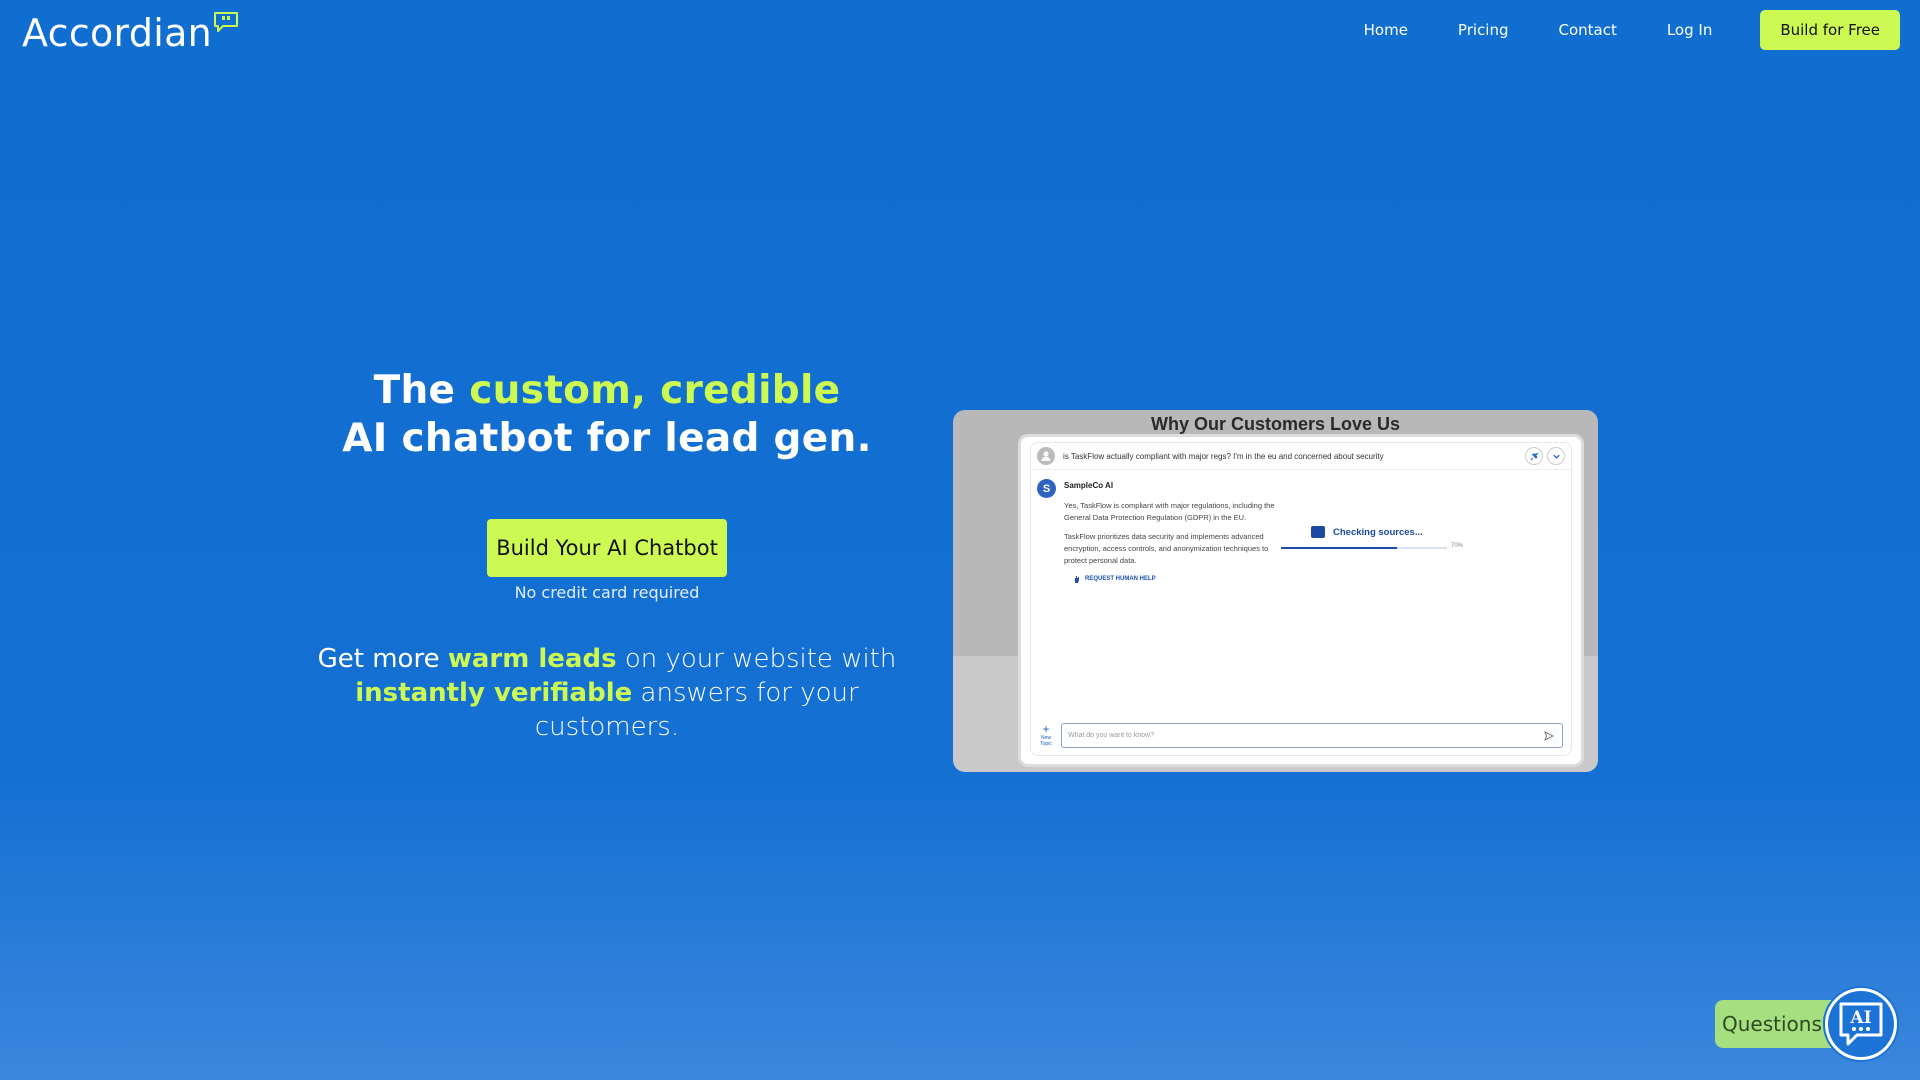  I want to click on source-progress-fill, so click(1339, 548).